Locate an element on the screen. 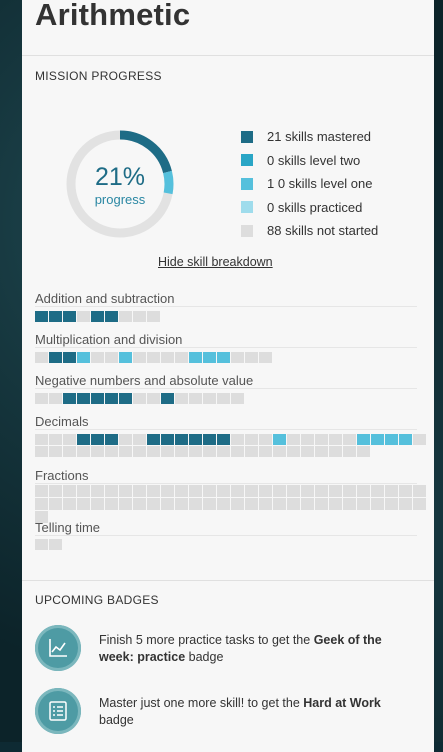  badge-chart-icon is located at coordinates (58, 648).